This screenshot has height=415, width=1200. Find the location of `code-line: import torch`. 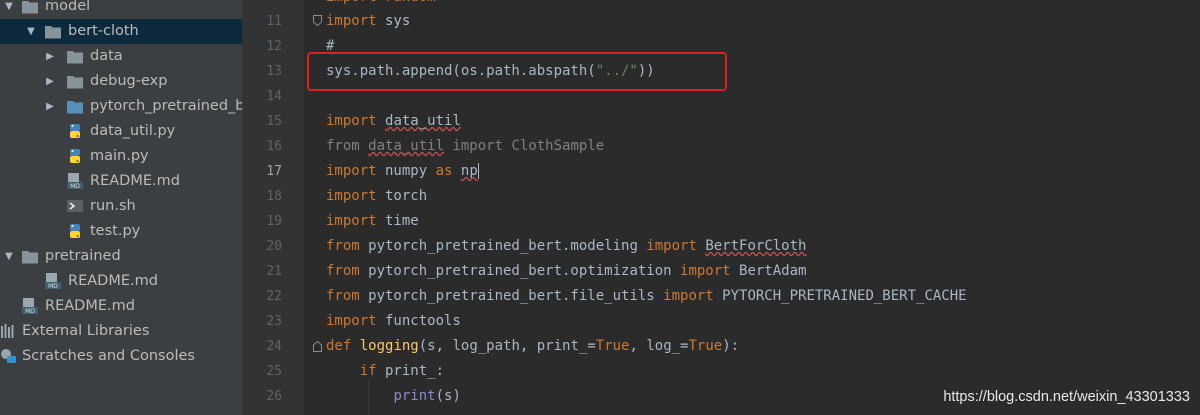

code-line: import torch is located at coordinates (377, 196).